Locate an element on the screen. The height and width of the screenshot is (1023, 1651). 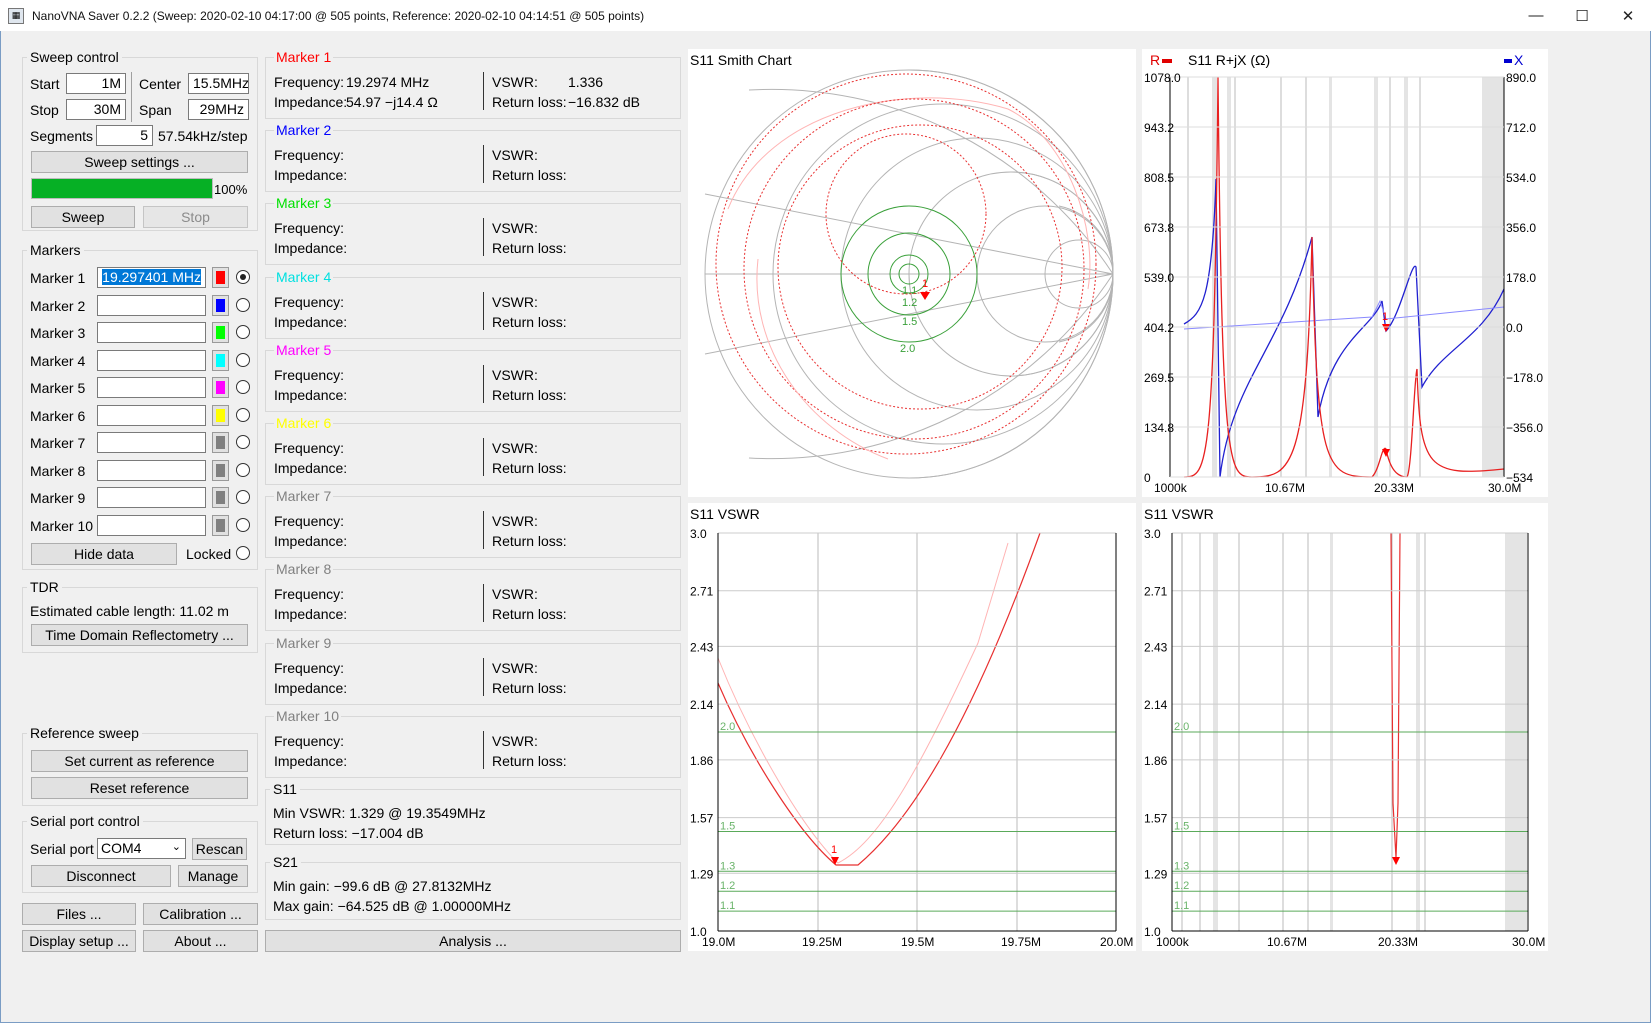
stop-input: 30M is located at coordinates (96, 109).